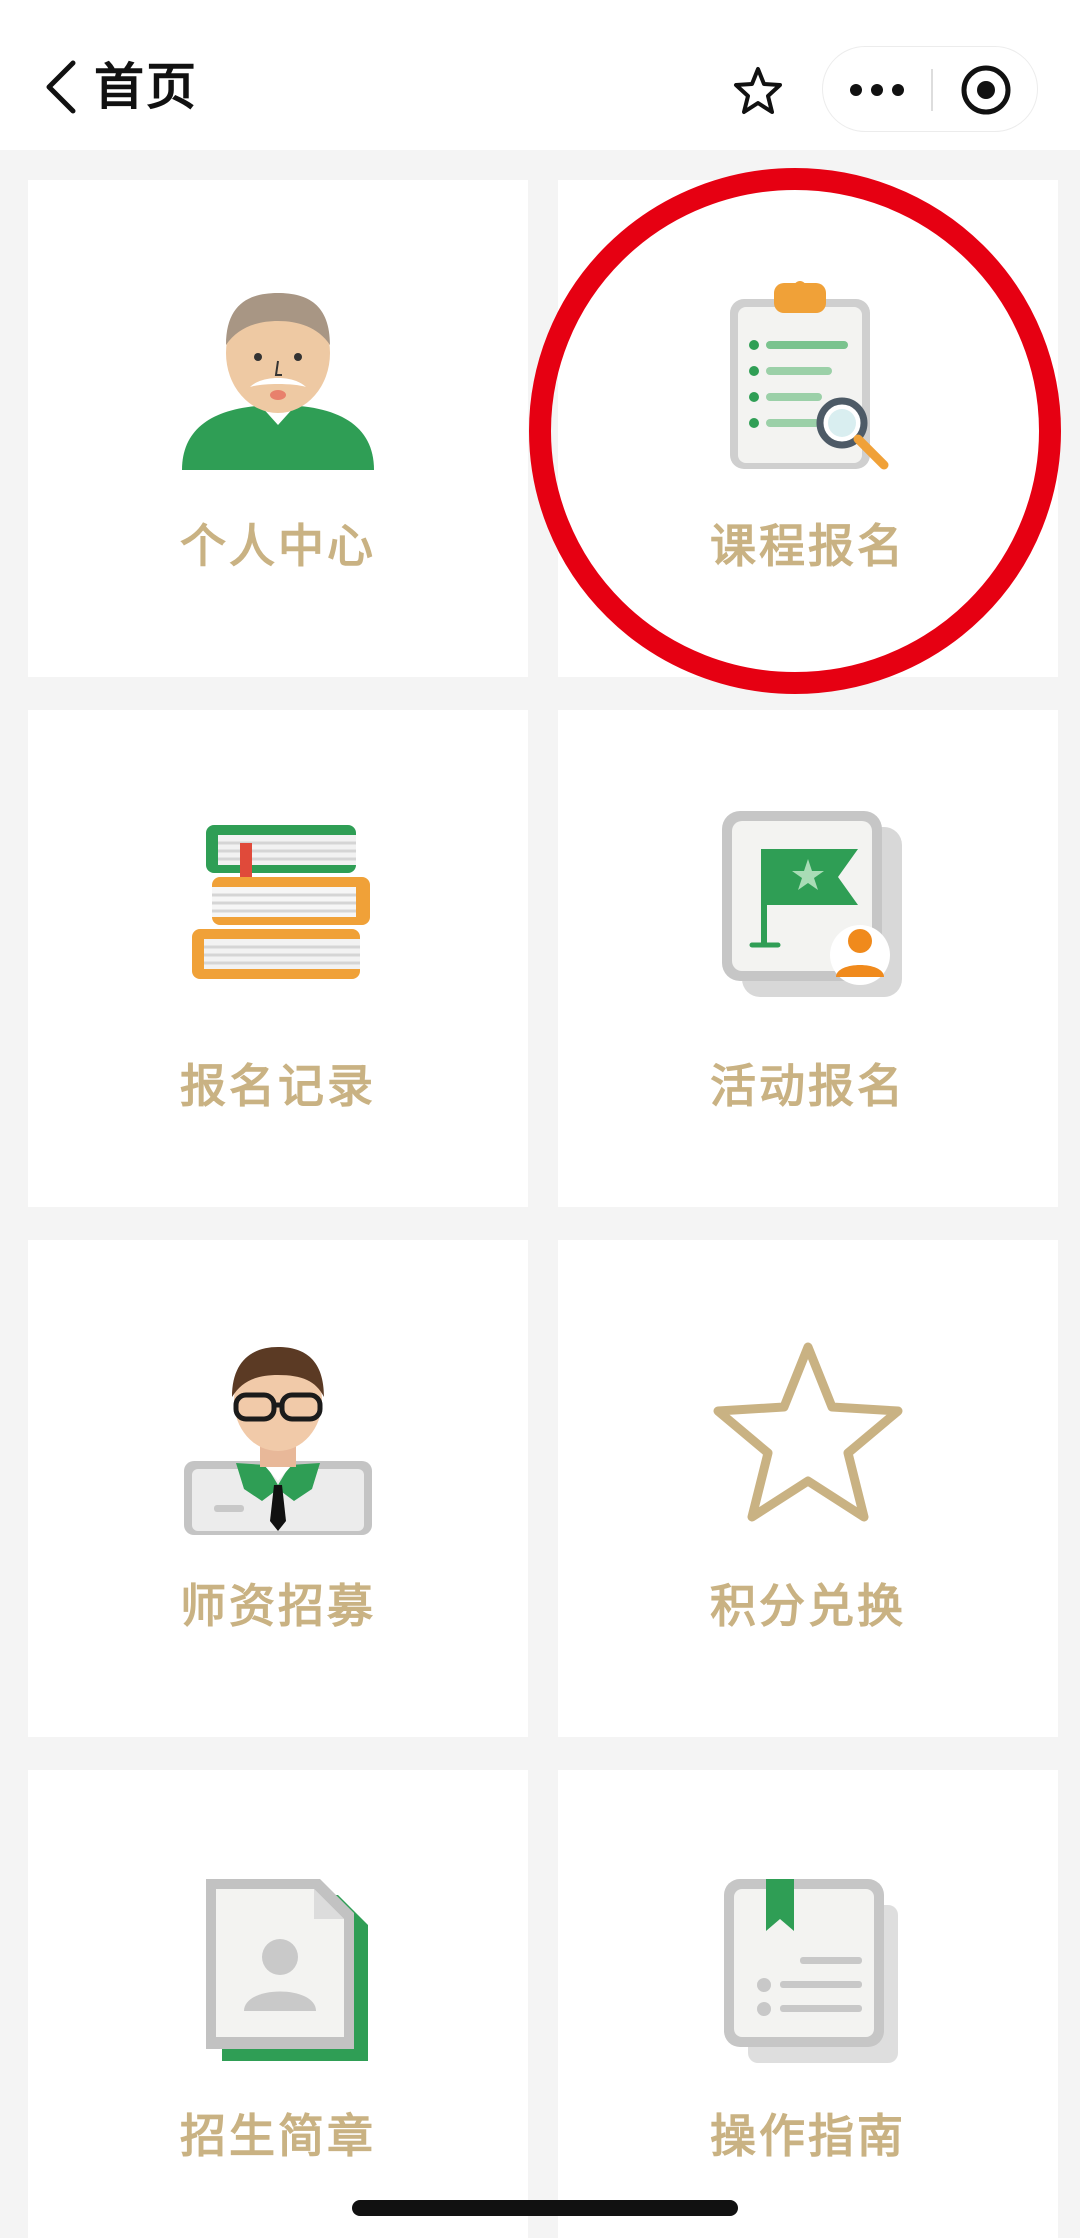 Image resolution: width=1080 pixels, height=2238 pixels. What do you see at coordinates (808, 546) in the screenshot?
I see `tile-label: 课程报名` at bounding box center [808, 546].